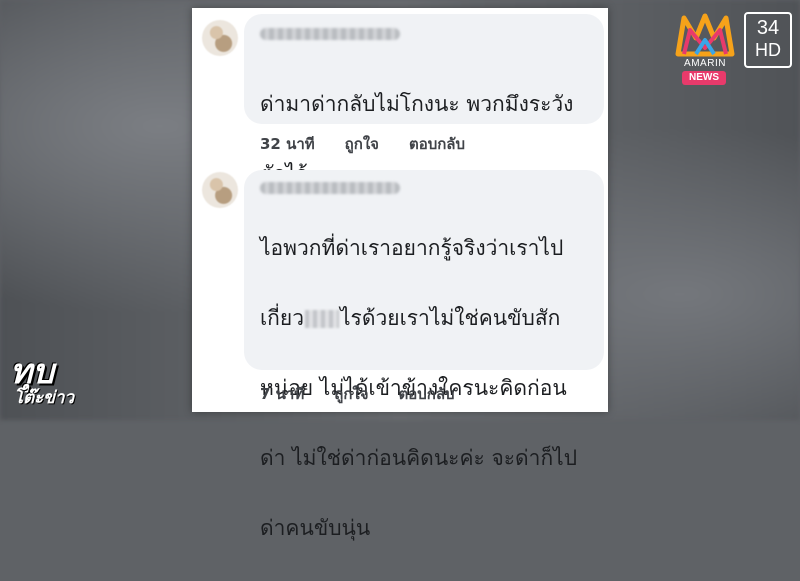 The height and width of the screenshot is (581, 800). I want to click on program-logo-line2: โต๊ะข่าว, so click(44, 398).